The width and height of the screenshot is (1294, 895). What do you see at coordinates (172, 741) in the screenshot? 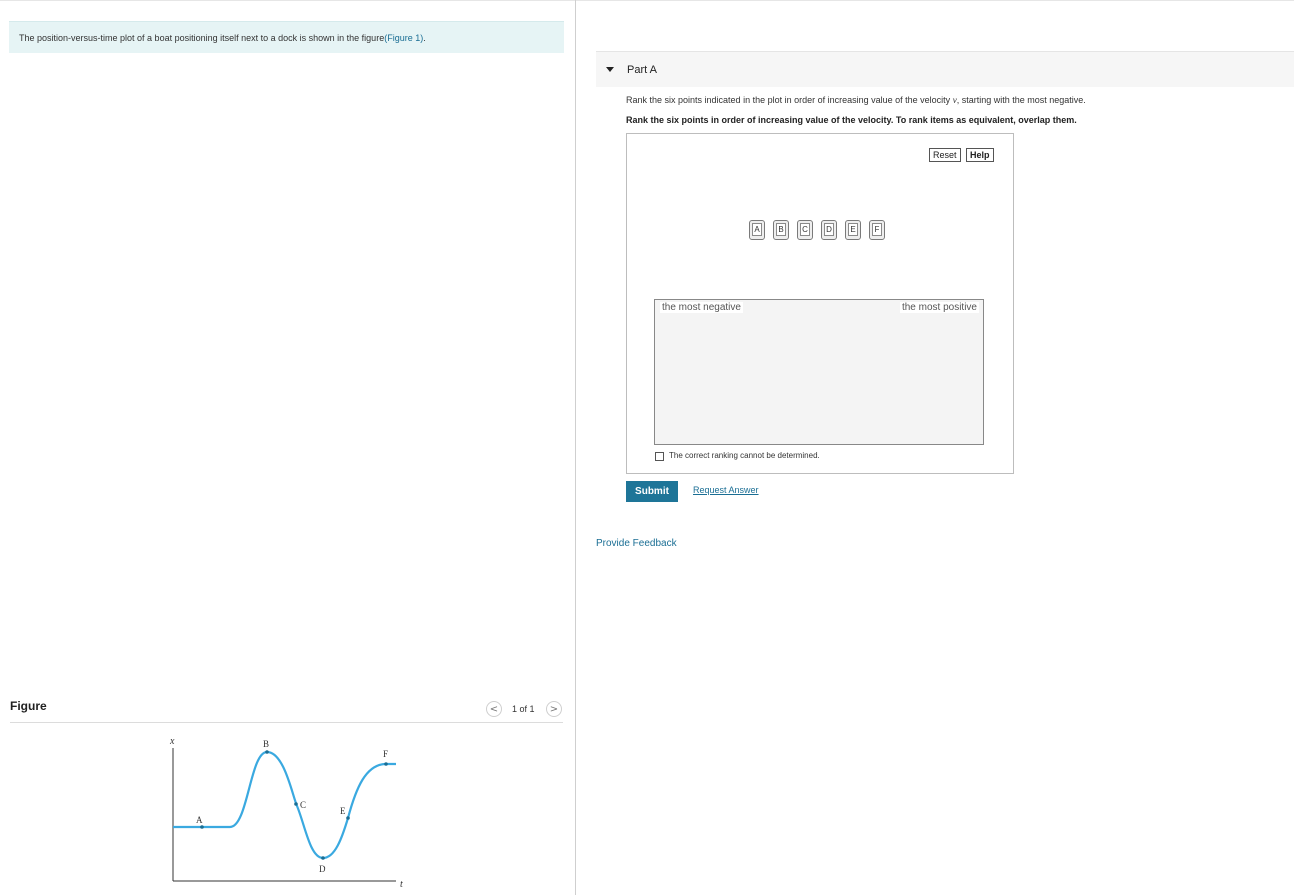
I see `x-axis-label: x` at bounding box center [172, 741].